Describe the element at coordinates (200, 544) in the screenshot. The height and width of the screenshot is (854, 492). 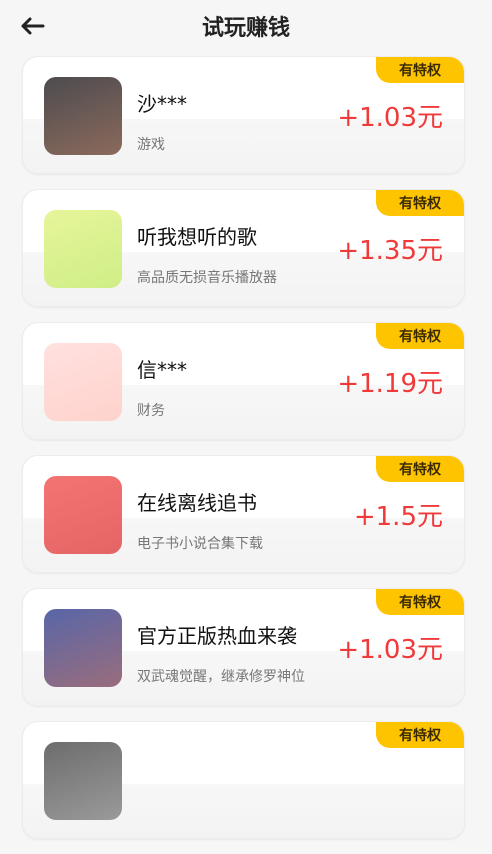
I see `app-description: 电子书小说合集下载` at that location.